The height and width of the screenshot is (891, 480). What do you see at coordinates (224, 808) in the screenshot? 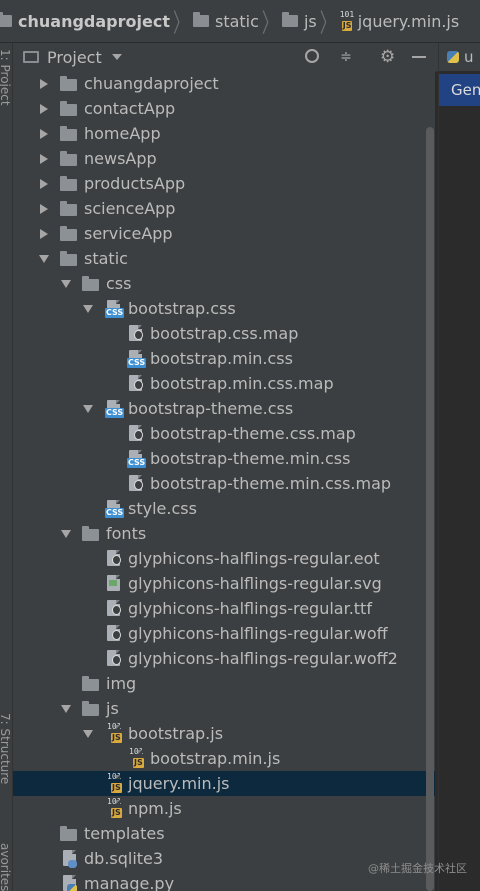
I see `tree-row: 101 JS npm.js` at bounding box center [224, 808].